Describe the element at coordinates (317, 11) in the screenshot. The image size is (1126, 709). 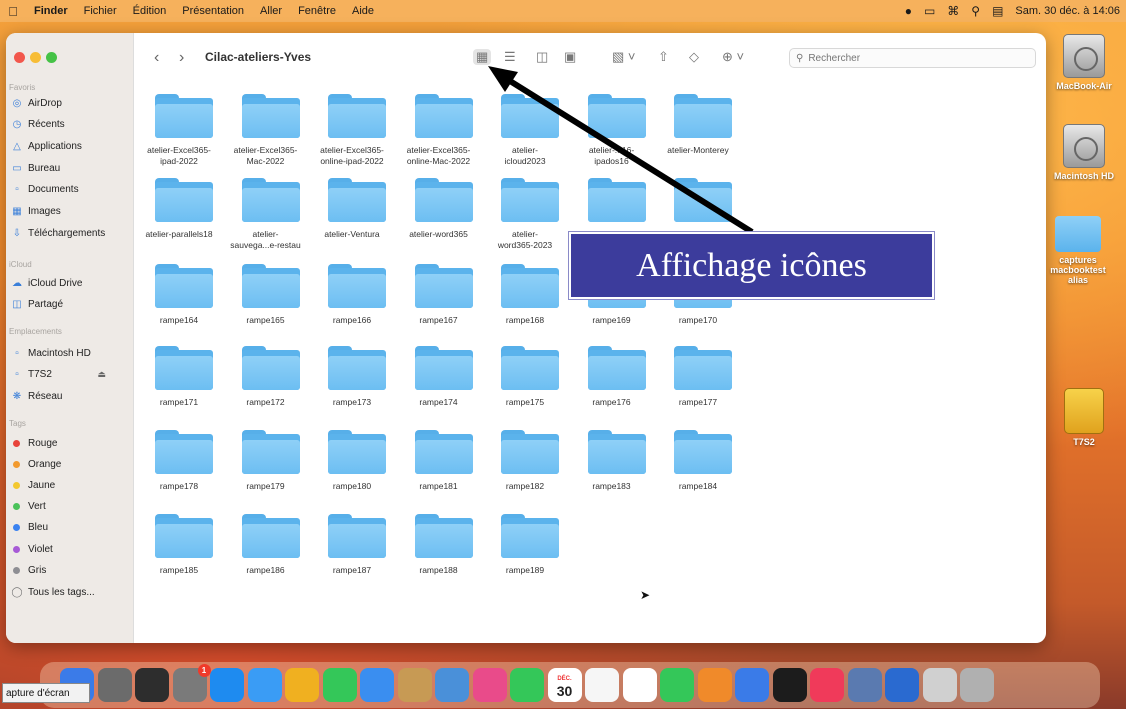
I see `menu-fenetre: Fenêtre` at that location.